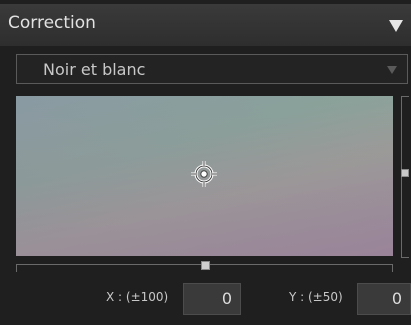 The image size is (411, 325). I want to click on vertical-slider-track, so click(406, 177).